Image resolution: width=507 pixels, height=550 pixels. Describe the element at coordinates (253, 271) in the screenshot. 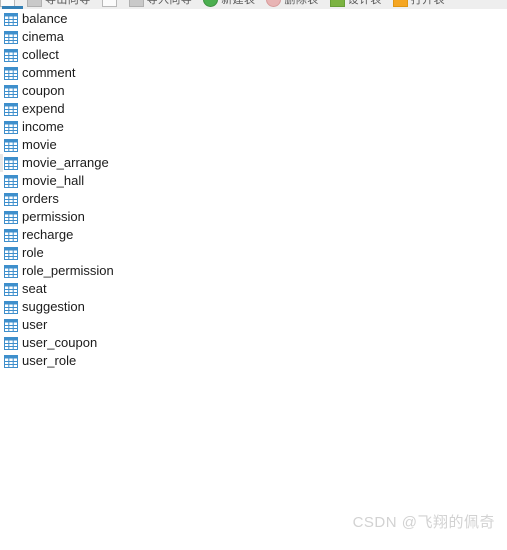

I see `table-list-item: role_permission` at that location.